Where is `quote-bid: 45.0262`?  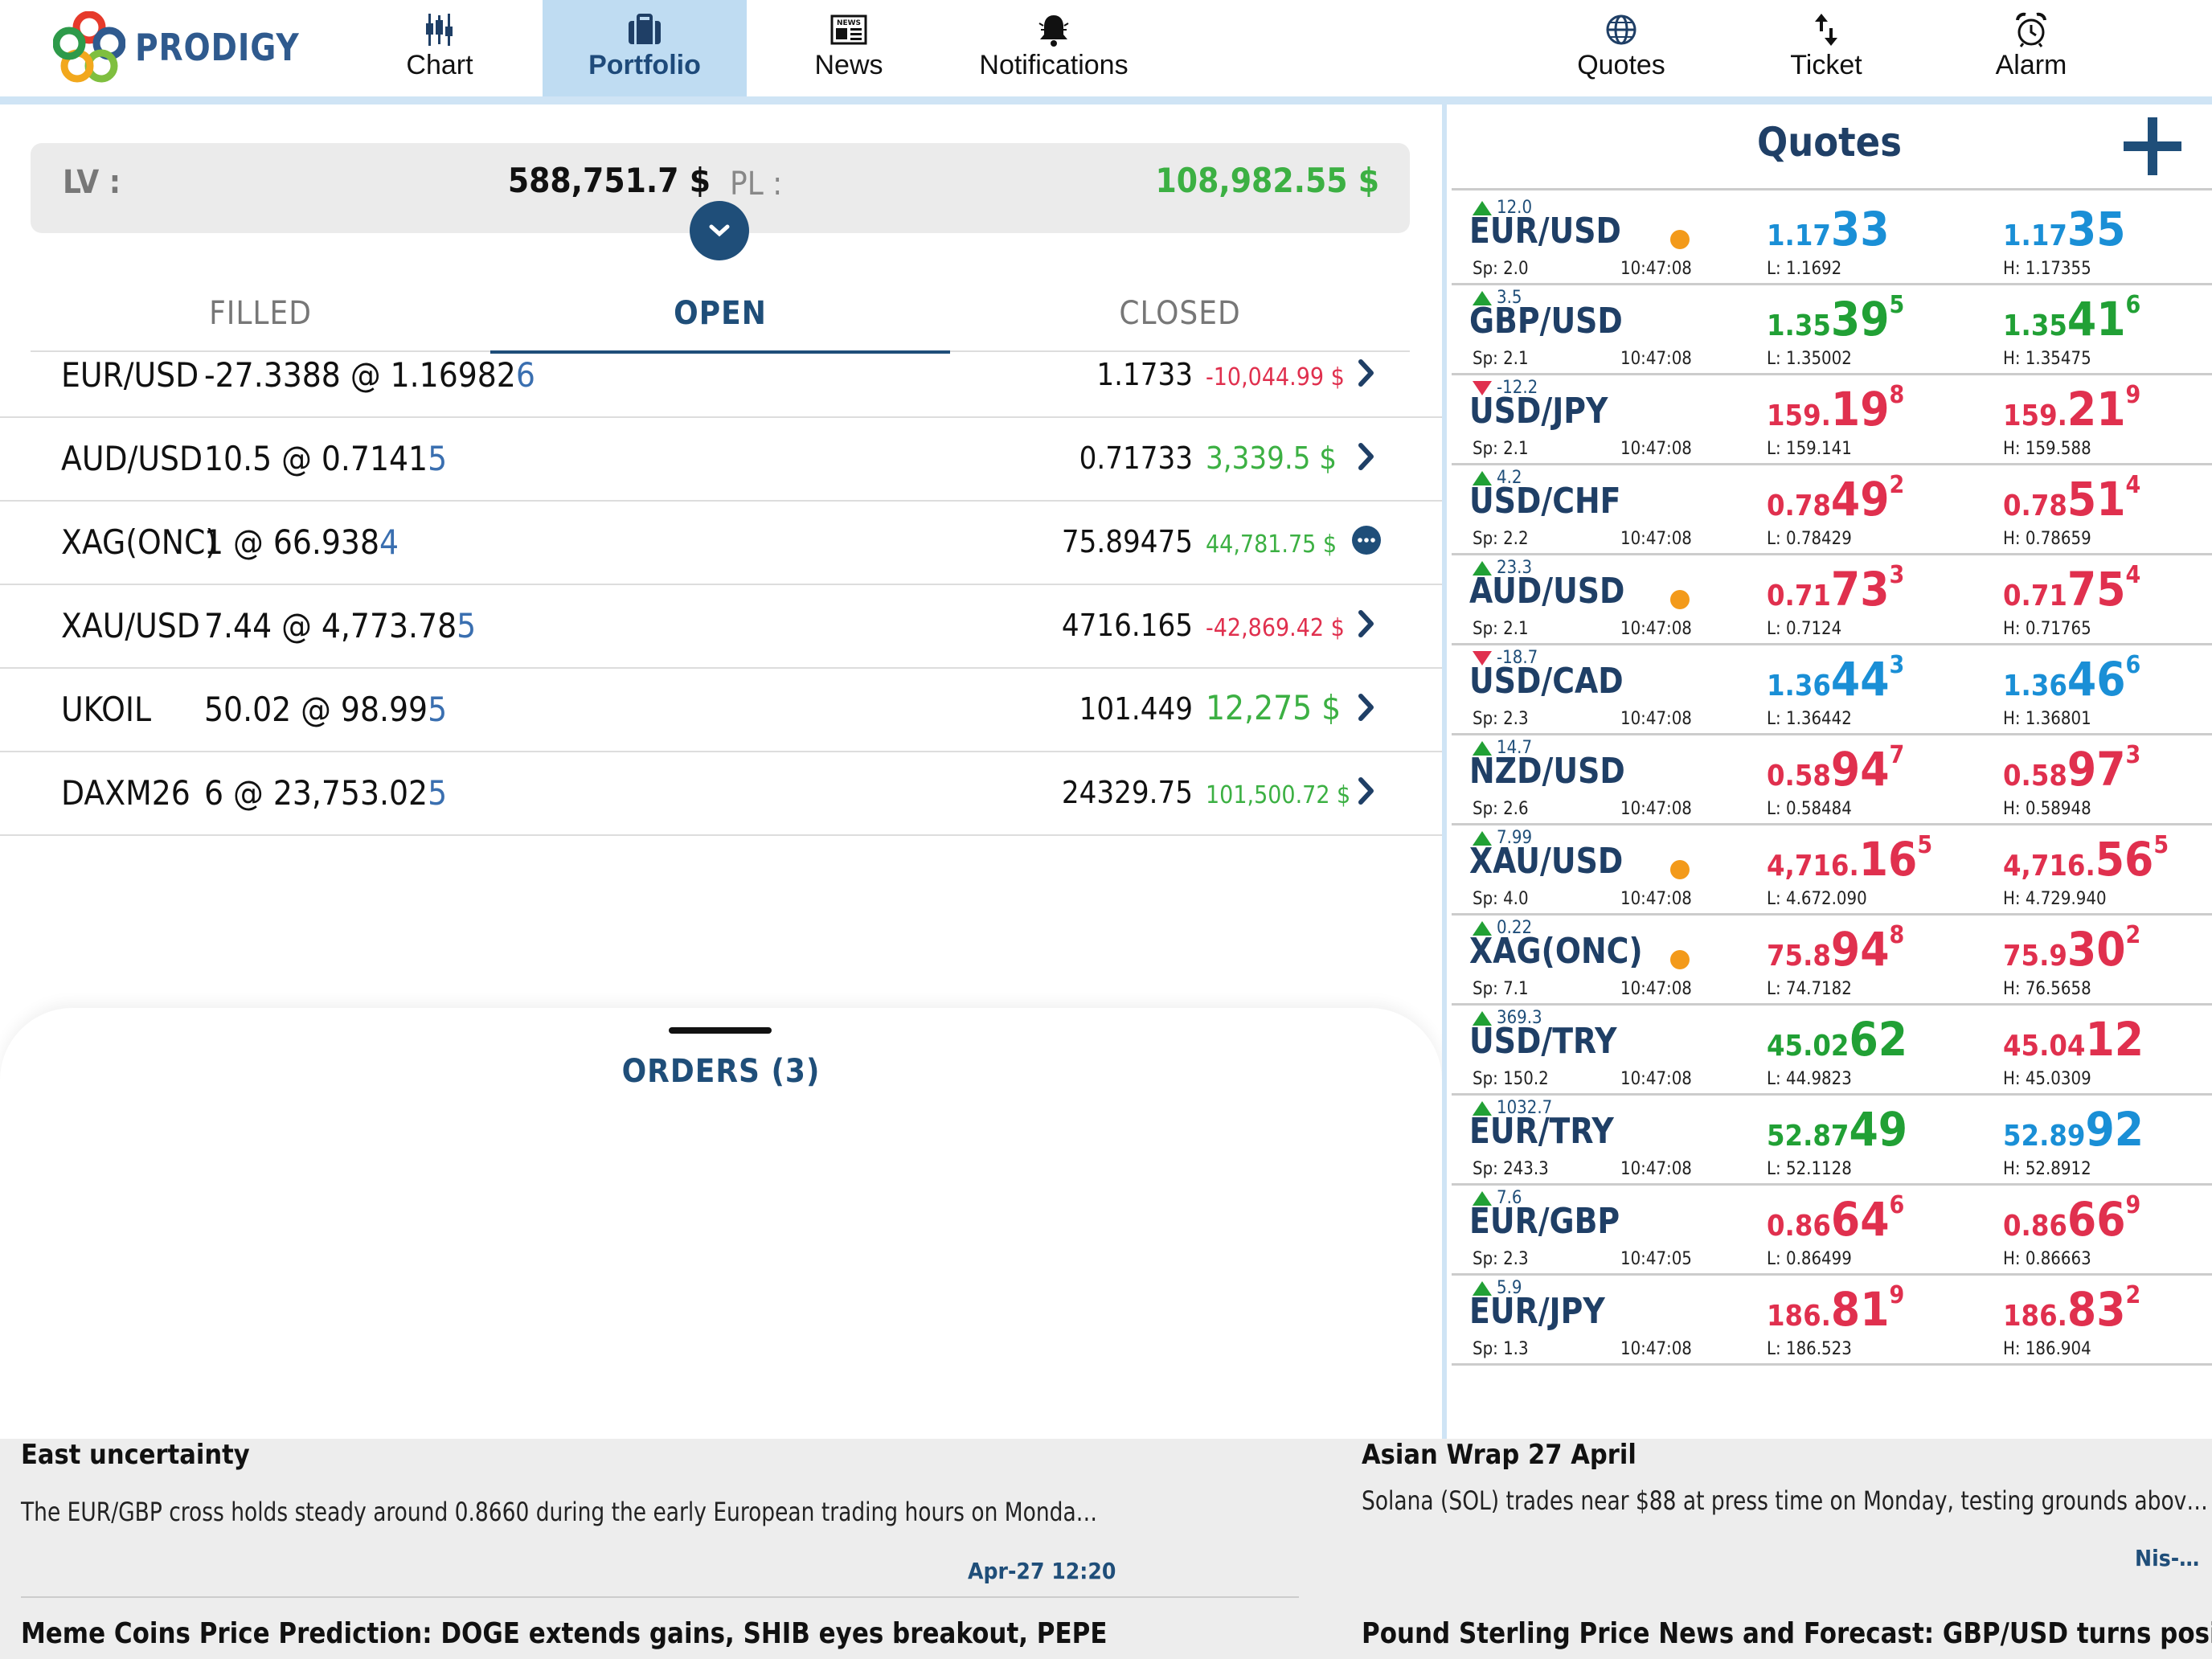 quote-bid: 45.0262 is located at coordinates (1837, 1039).